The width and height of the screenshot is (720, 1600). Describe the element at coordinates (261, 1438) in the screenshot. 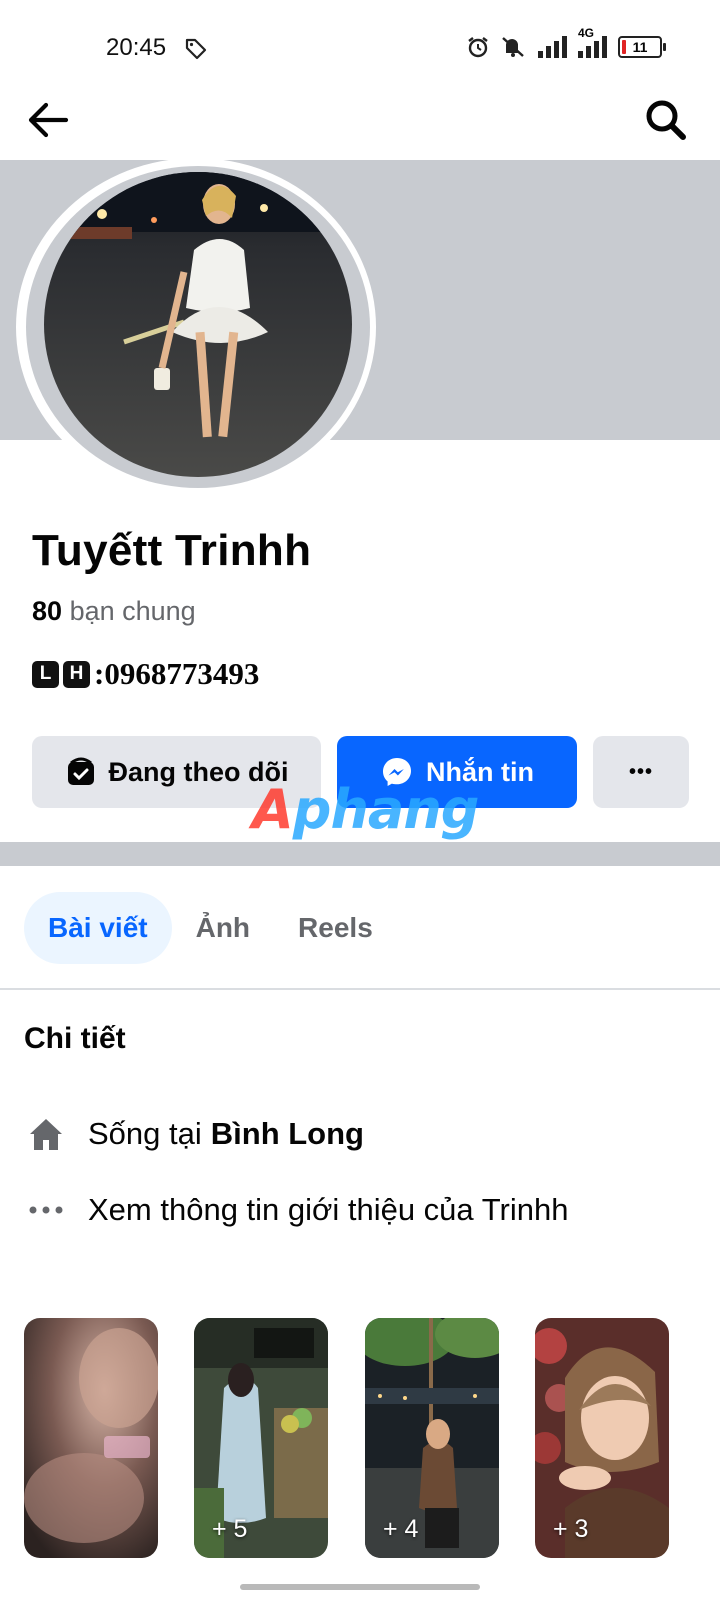

I see `featured-photo-2: + 5` at that location.